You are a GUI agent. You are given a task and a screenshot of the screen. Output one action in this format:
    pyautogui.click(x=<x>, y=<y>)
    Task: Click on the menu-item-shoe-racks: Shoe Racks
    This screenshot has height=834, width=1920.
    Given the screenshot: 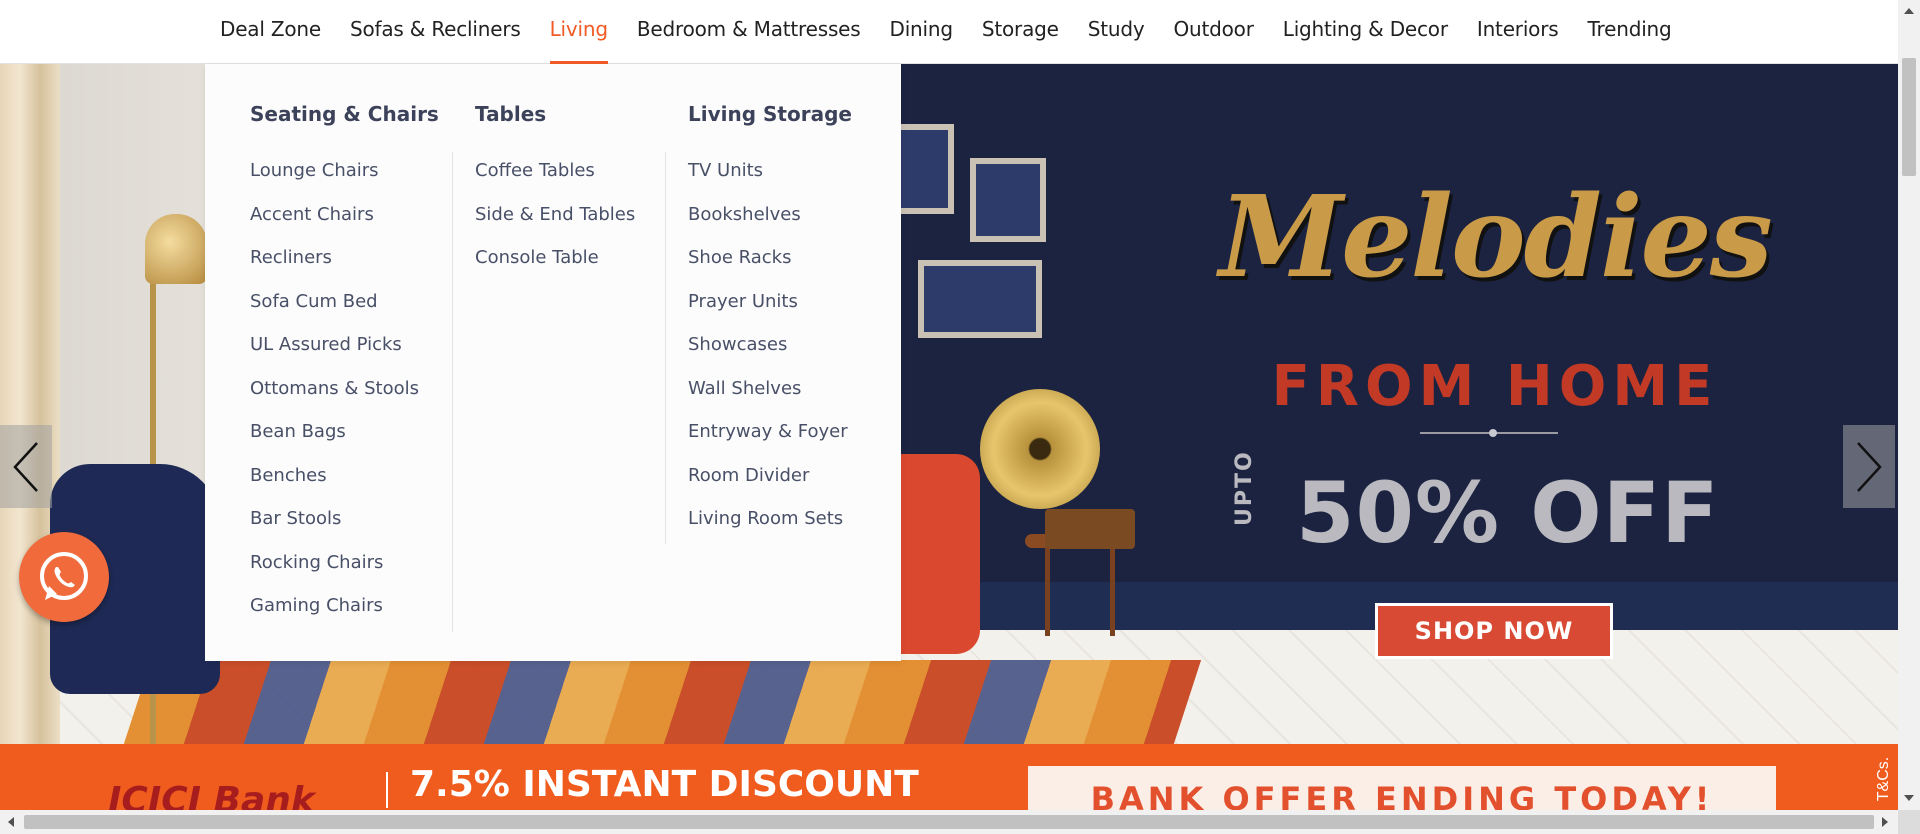 What is the action you would take?
    pyautogui.click(x=768, y=269)
    